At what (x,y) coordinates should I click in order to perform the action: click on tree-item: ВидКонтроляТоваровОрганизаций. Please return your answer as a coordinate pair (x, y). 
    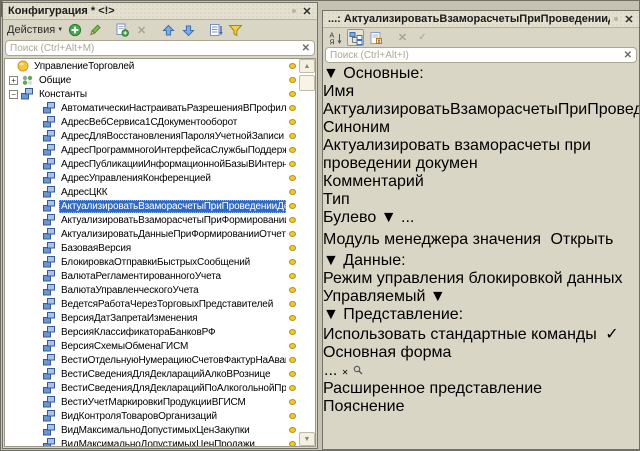
    Looking at the image, I should click on (152, 416).